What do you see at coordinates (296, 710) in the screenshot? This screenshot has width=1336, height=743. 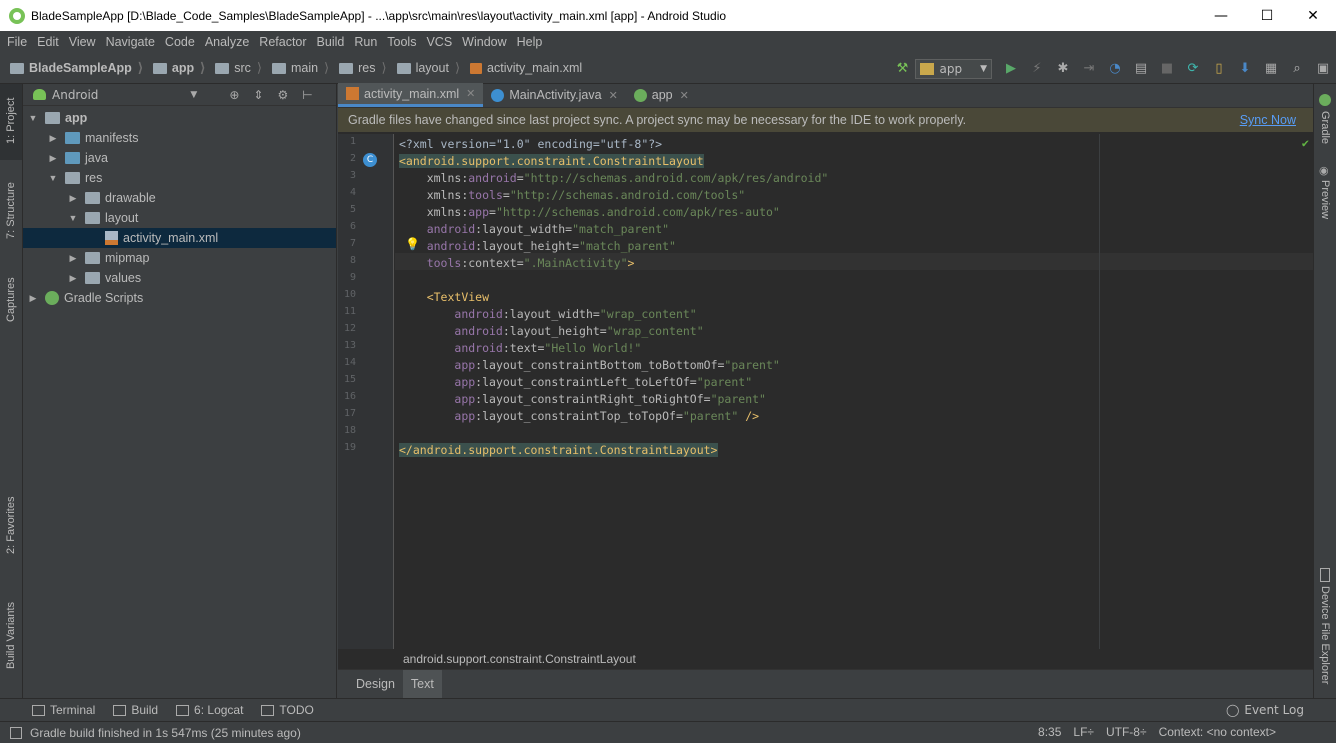 I see `bottom-tool-label: TODO` at bounding box center [296, 710].